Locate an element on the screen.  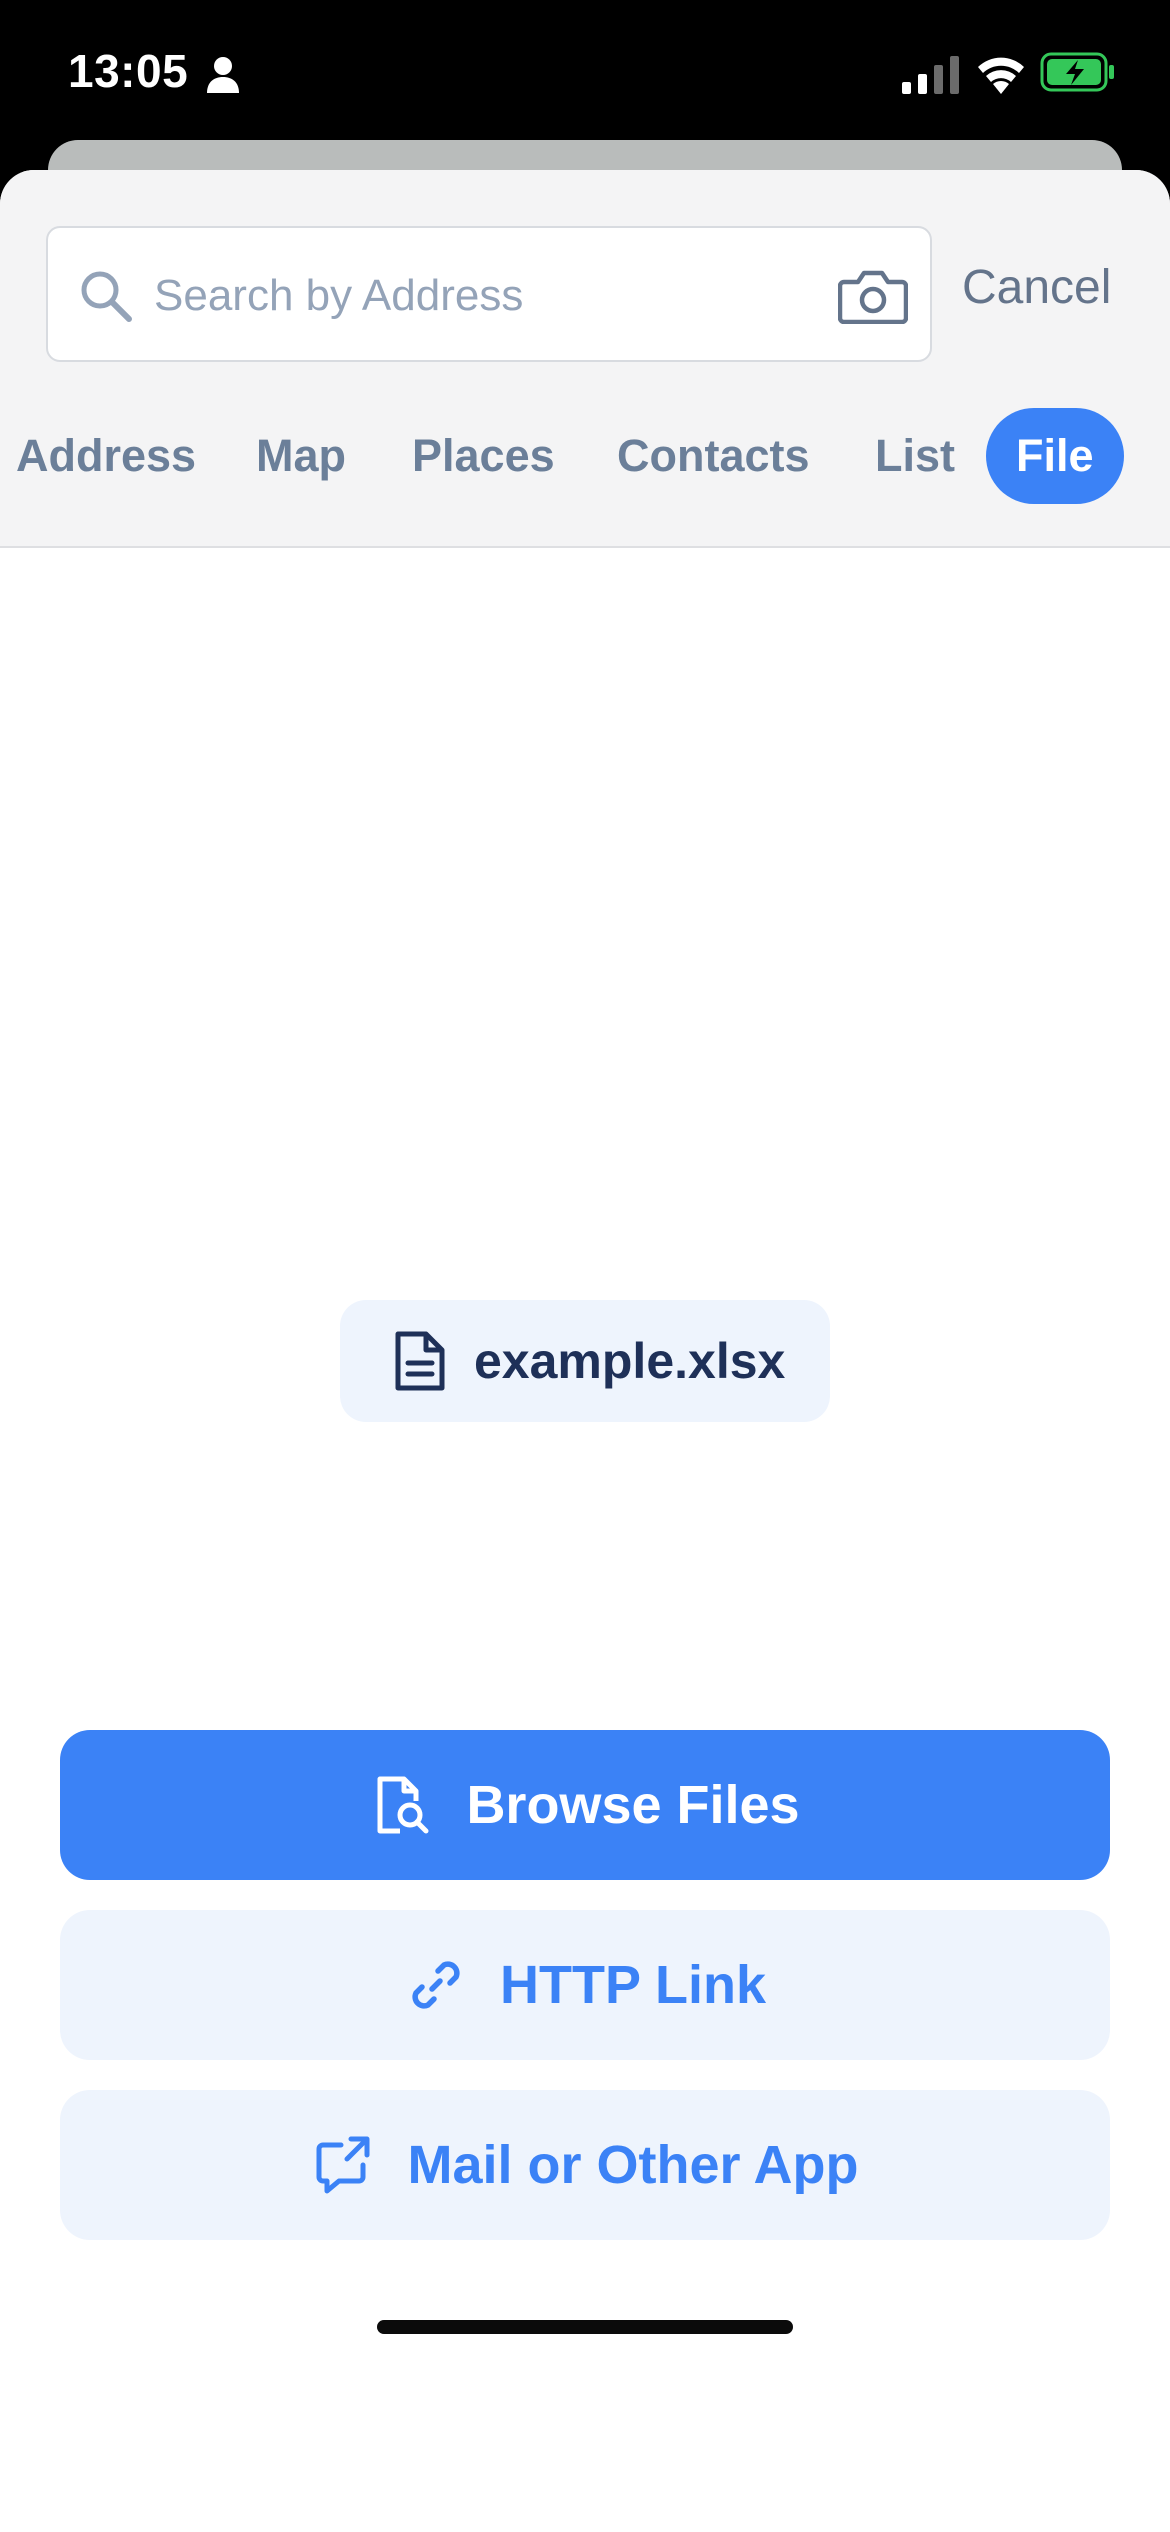
person-icon is located at coordinates (223, 75).